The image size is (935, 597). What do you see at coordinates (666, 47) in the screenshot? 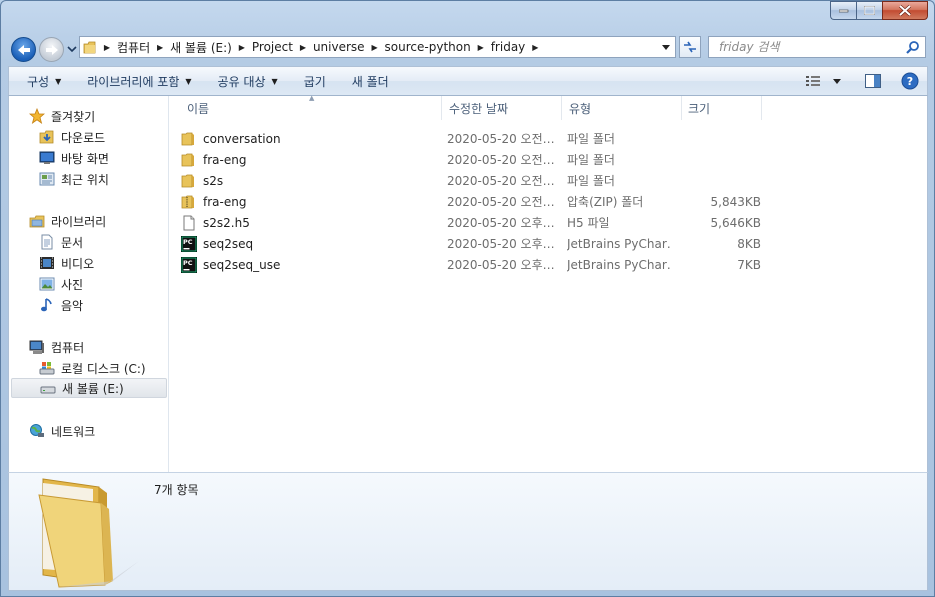
I see `address-history-dropdown` at bounding box center [666, 47].